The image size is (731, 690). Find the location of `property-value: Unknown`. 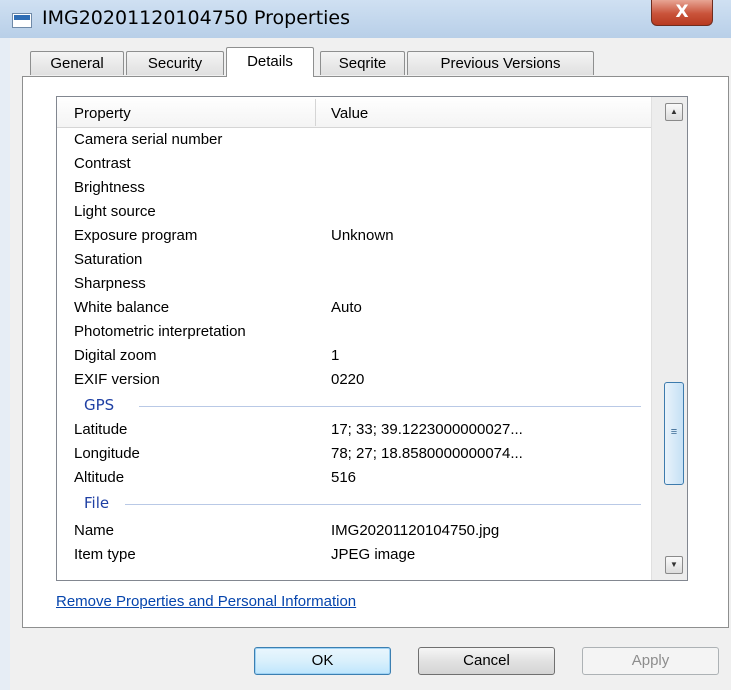

property-value: Unknown is located at coordinates (362, 235).